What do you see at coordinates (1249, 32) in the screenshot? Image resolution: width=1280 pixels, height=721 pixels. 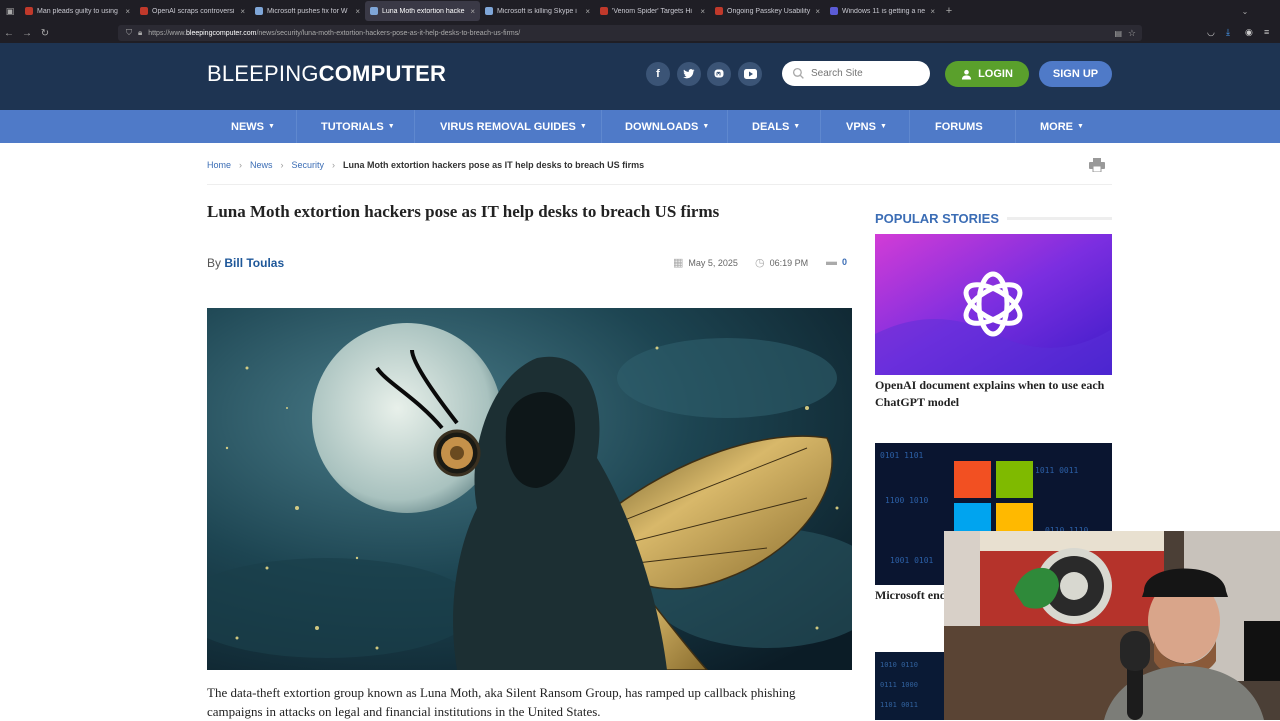 I see `account-icon: ◉` at bounding box center [1249, 32].